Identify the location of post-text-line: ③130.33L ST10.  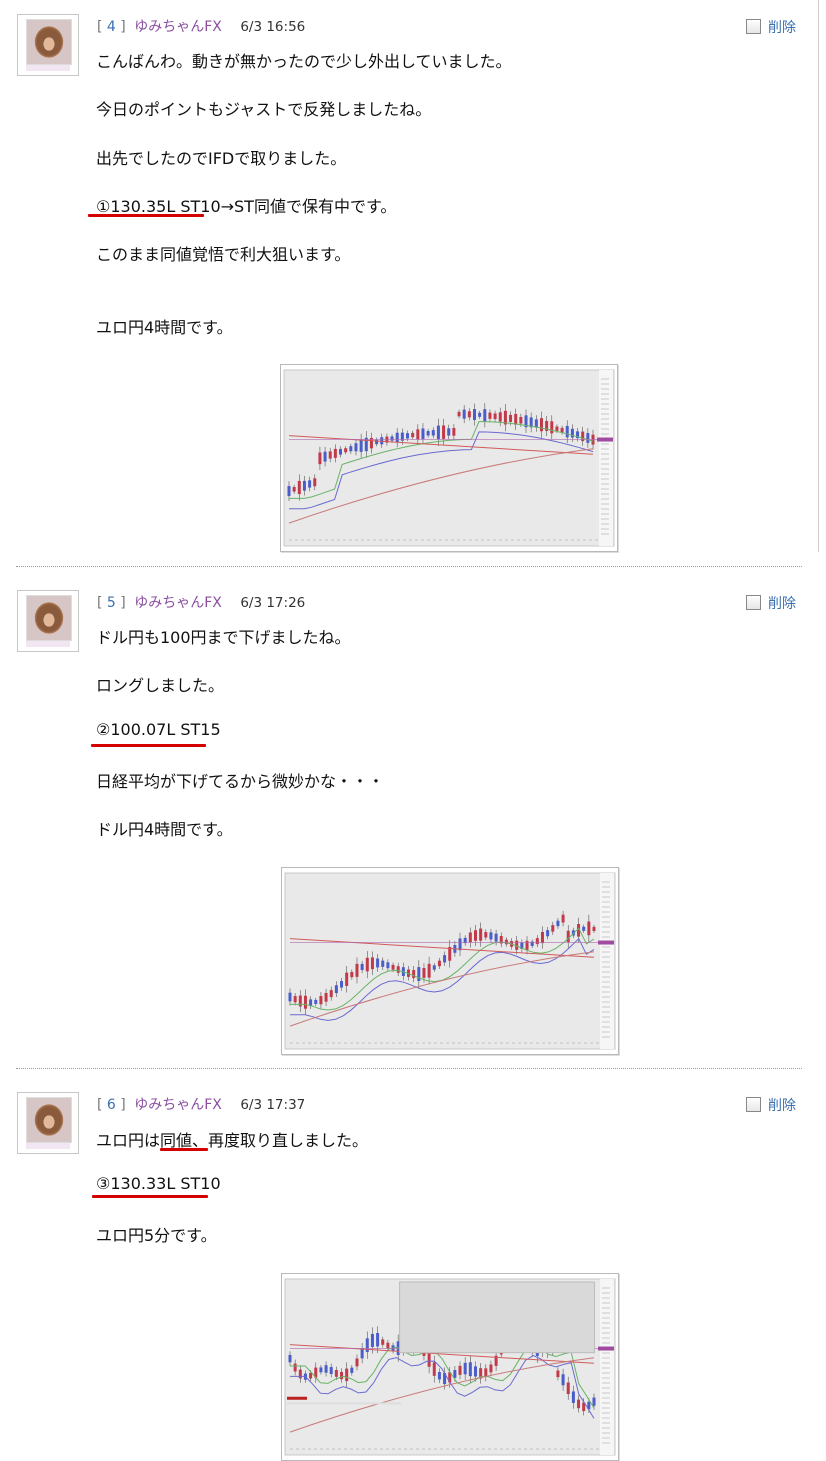
(158, 1183).